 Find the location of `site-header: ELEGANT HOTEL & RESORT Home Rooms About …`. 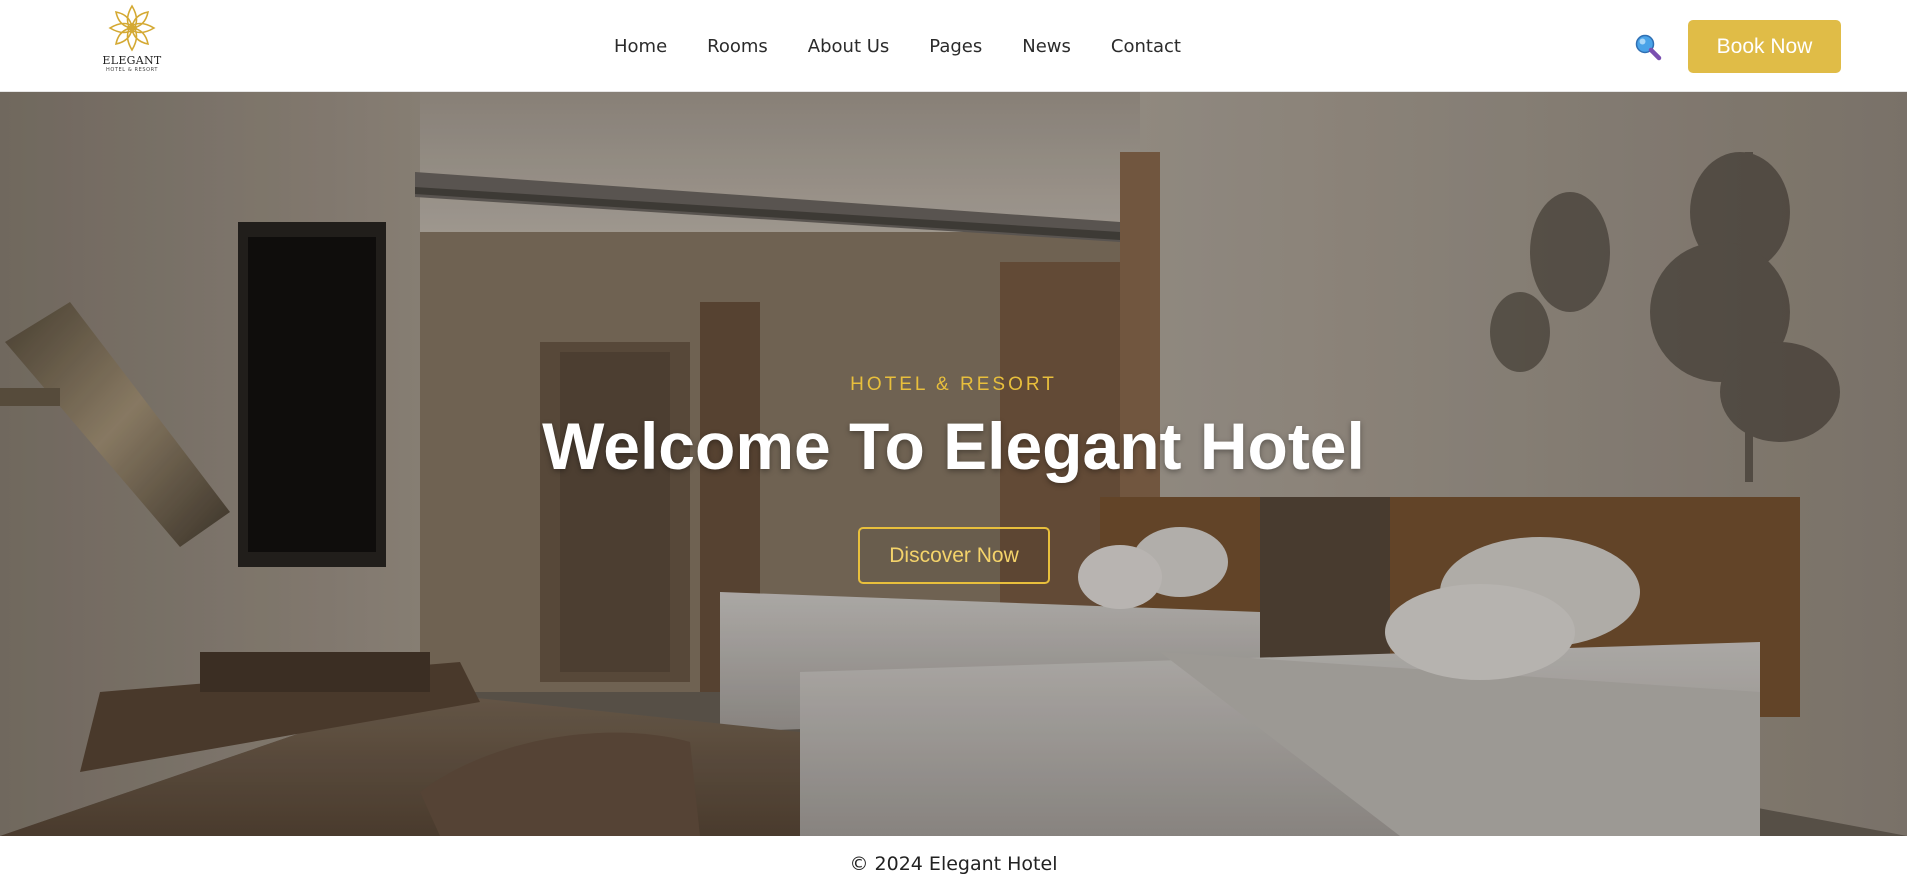

site-header: ELEGANT HOTEL & RESORT Home Rooms About … is located at coordinates (953, 46).